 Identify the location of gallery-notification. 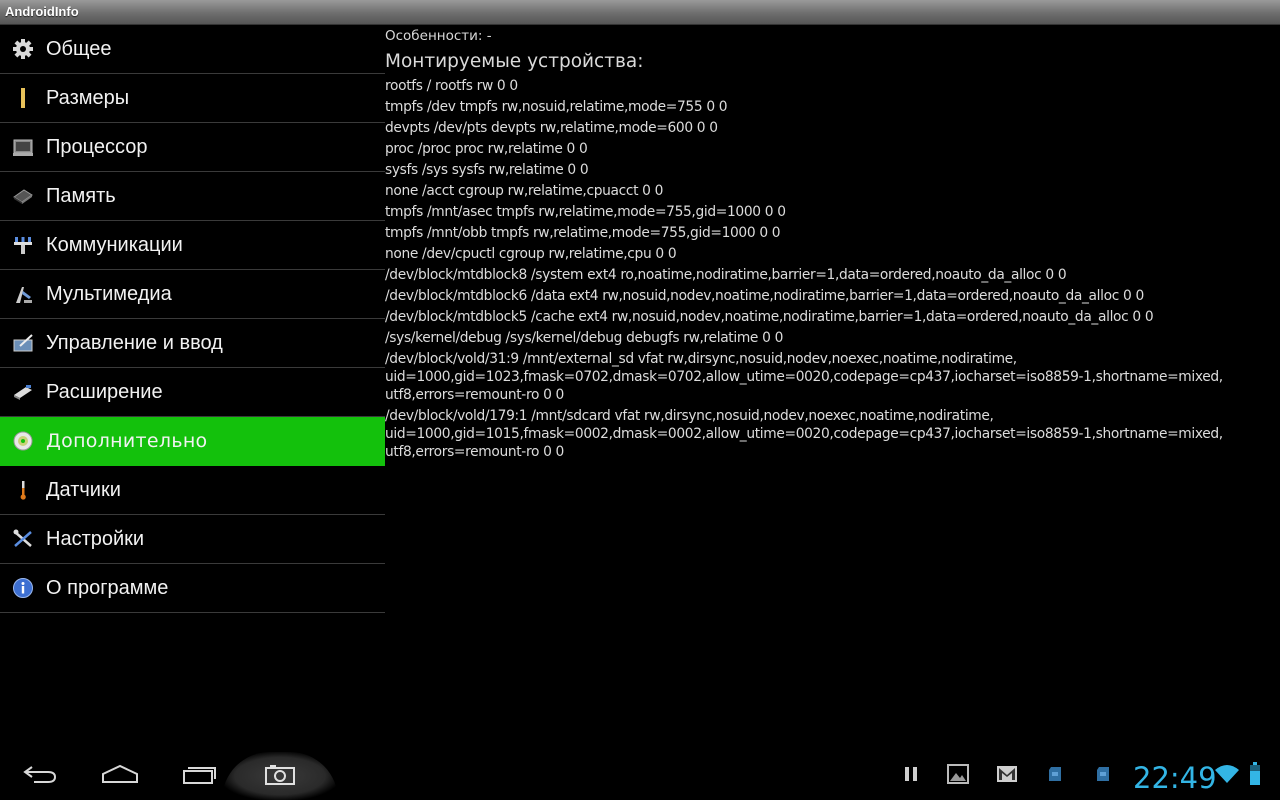
(958, 776).